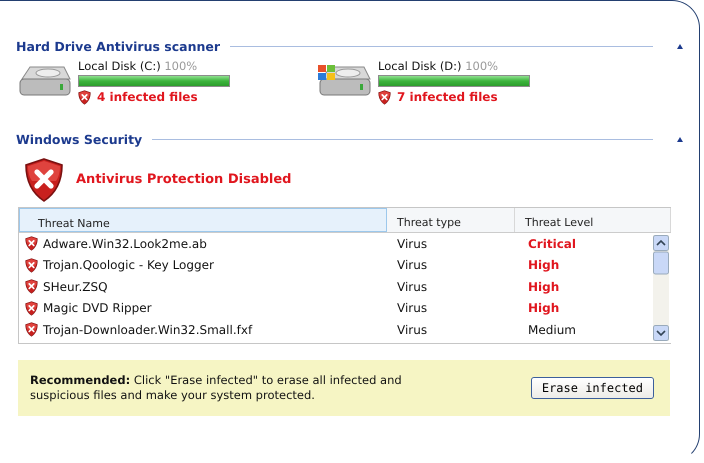  Describe the element at coordinates (552, 243) in the screenshot. I see `threat-level: Critical` at that location.